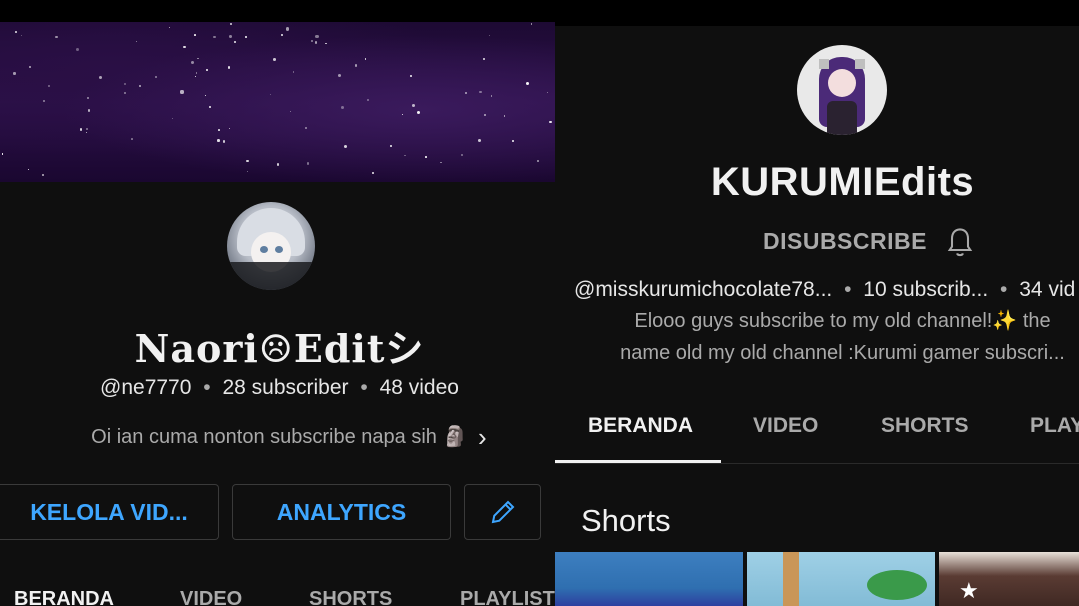 Image resolution: width=1079 pixels, height=606 pixels. I want to click on channel-name: Naori☹Editシ, so click(279, 348).